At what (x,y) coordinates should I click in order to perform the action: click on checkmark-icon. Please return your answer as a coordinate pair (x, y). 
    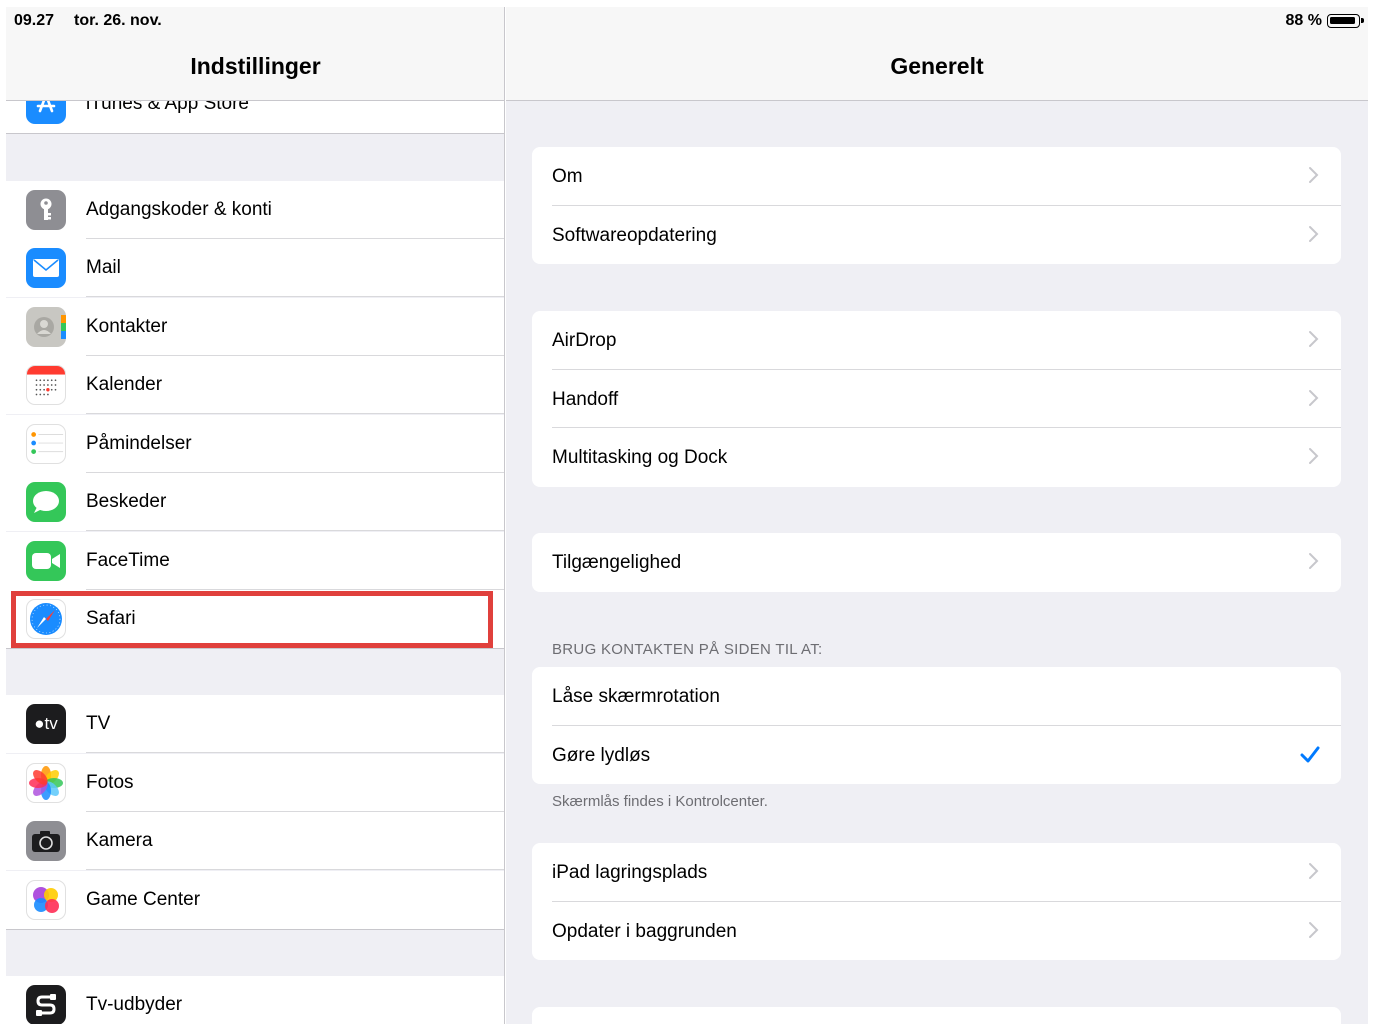
    Looking at the image, I should click on (1310, 754).